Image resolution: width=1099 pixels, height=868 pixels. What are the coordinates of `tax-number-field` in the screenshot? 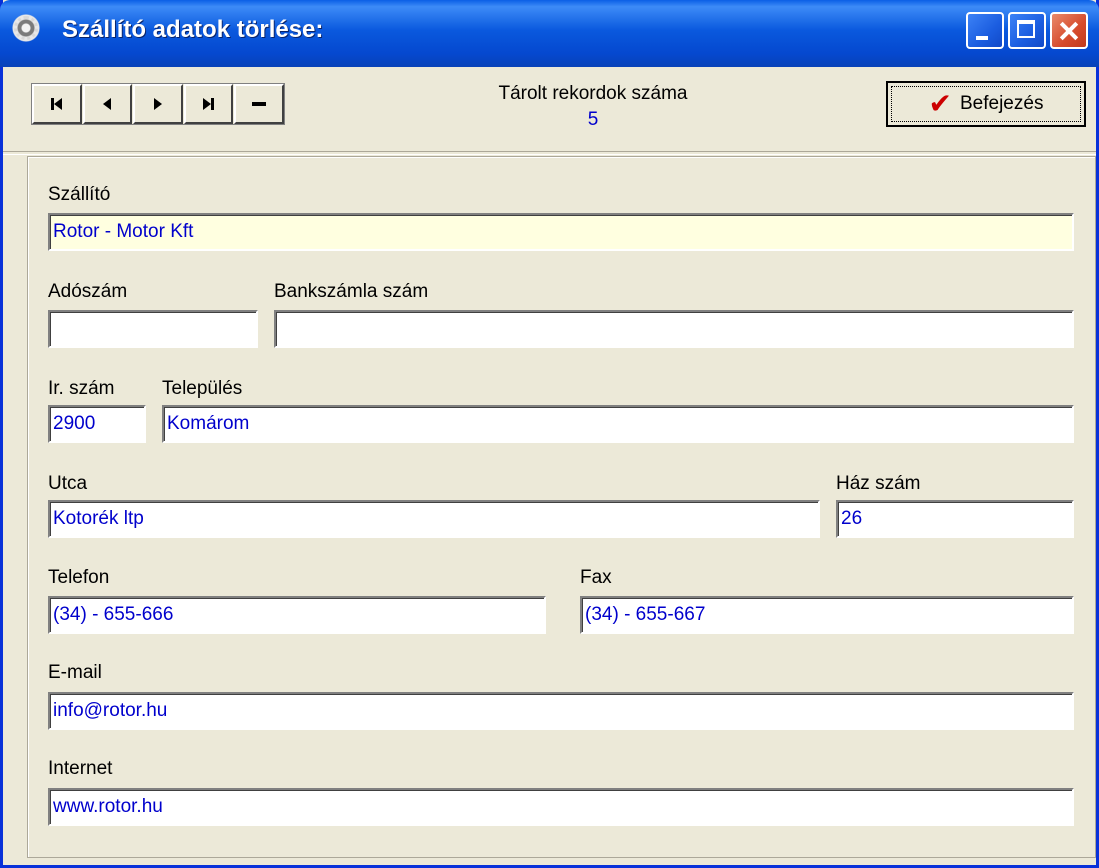 It's located at (153, 329).